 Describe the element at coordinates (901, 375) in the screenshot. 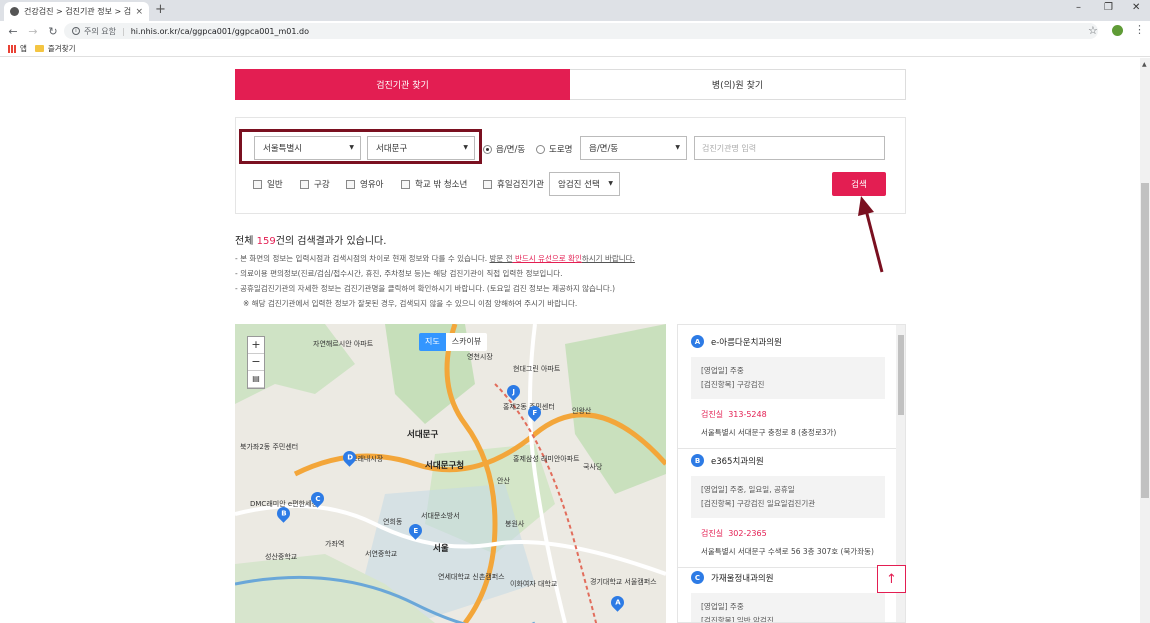

I see `list-scrollbar-thumb` at that location.